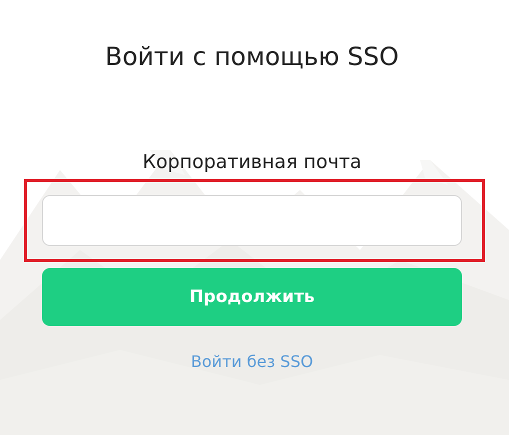 This screenshot has height=435, width=509. What do you see at coordinates (252, 297) in the screenshot?
I see `continue-button: Продолжить` at bounding box center [252, 297].